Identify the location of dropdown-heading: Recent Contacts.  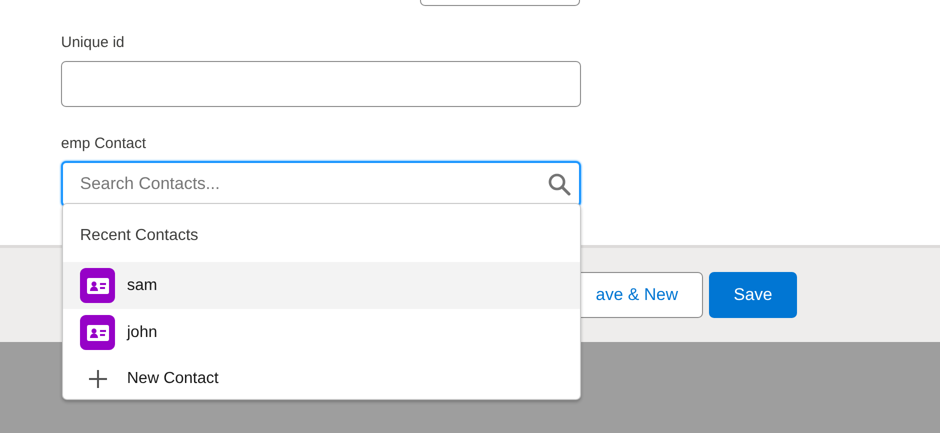
(139, 236).